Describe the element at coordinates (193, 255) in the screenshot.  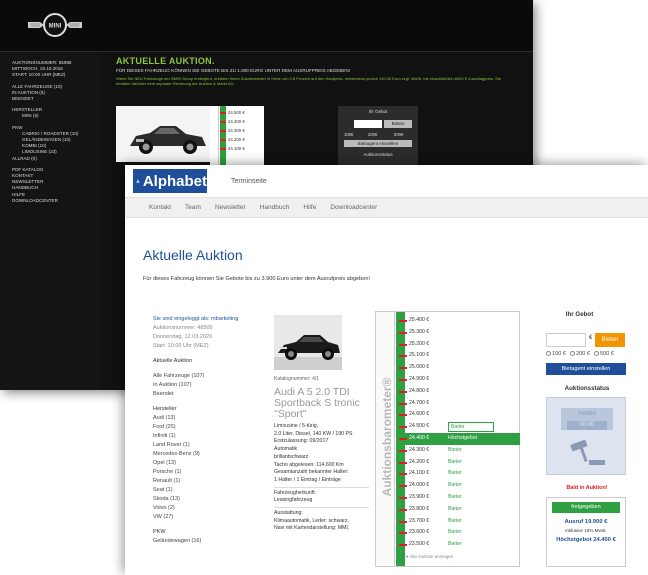
I see `page-title: Aktuelle Auktion` at that location.